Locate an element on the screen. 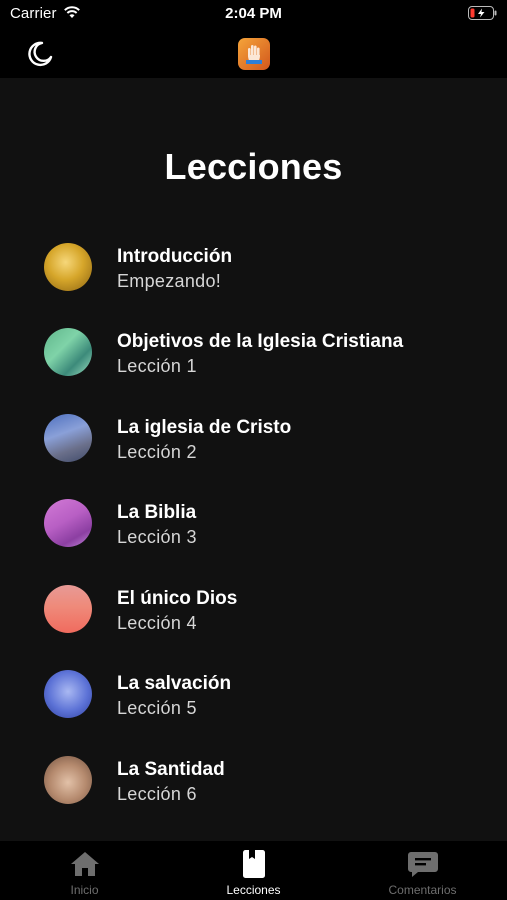  lesson-title: La Biblia is located at coordinates (157, 512).